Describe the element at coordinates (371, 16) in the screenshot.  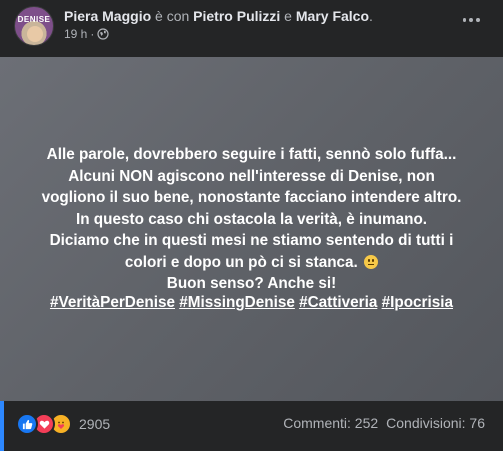
I see `end-punct: .` at that location.